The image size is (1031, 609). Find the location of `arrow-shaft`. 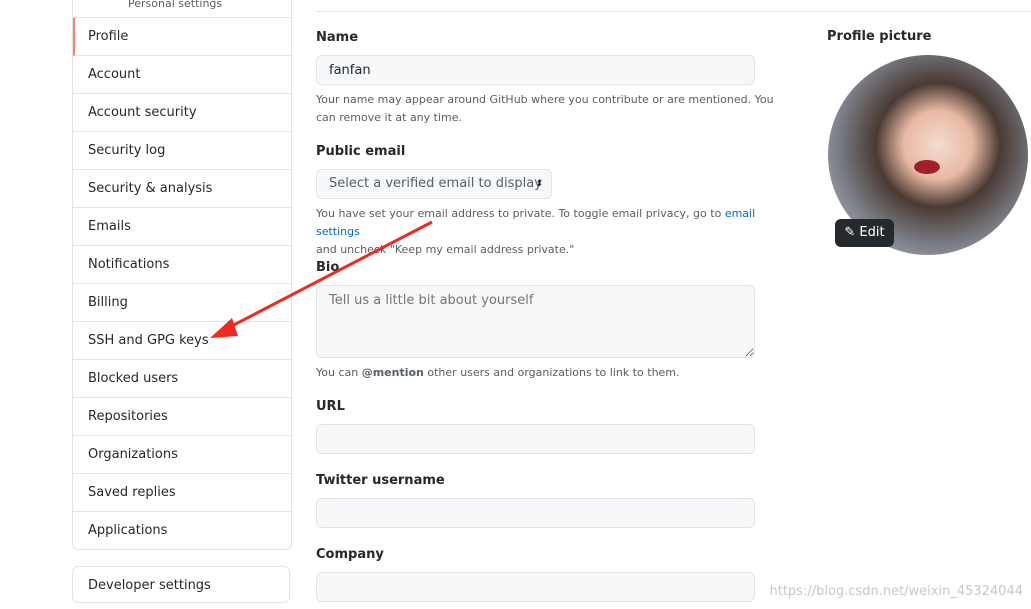

arrow-shaft is located at coordinates (329, 275).